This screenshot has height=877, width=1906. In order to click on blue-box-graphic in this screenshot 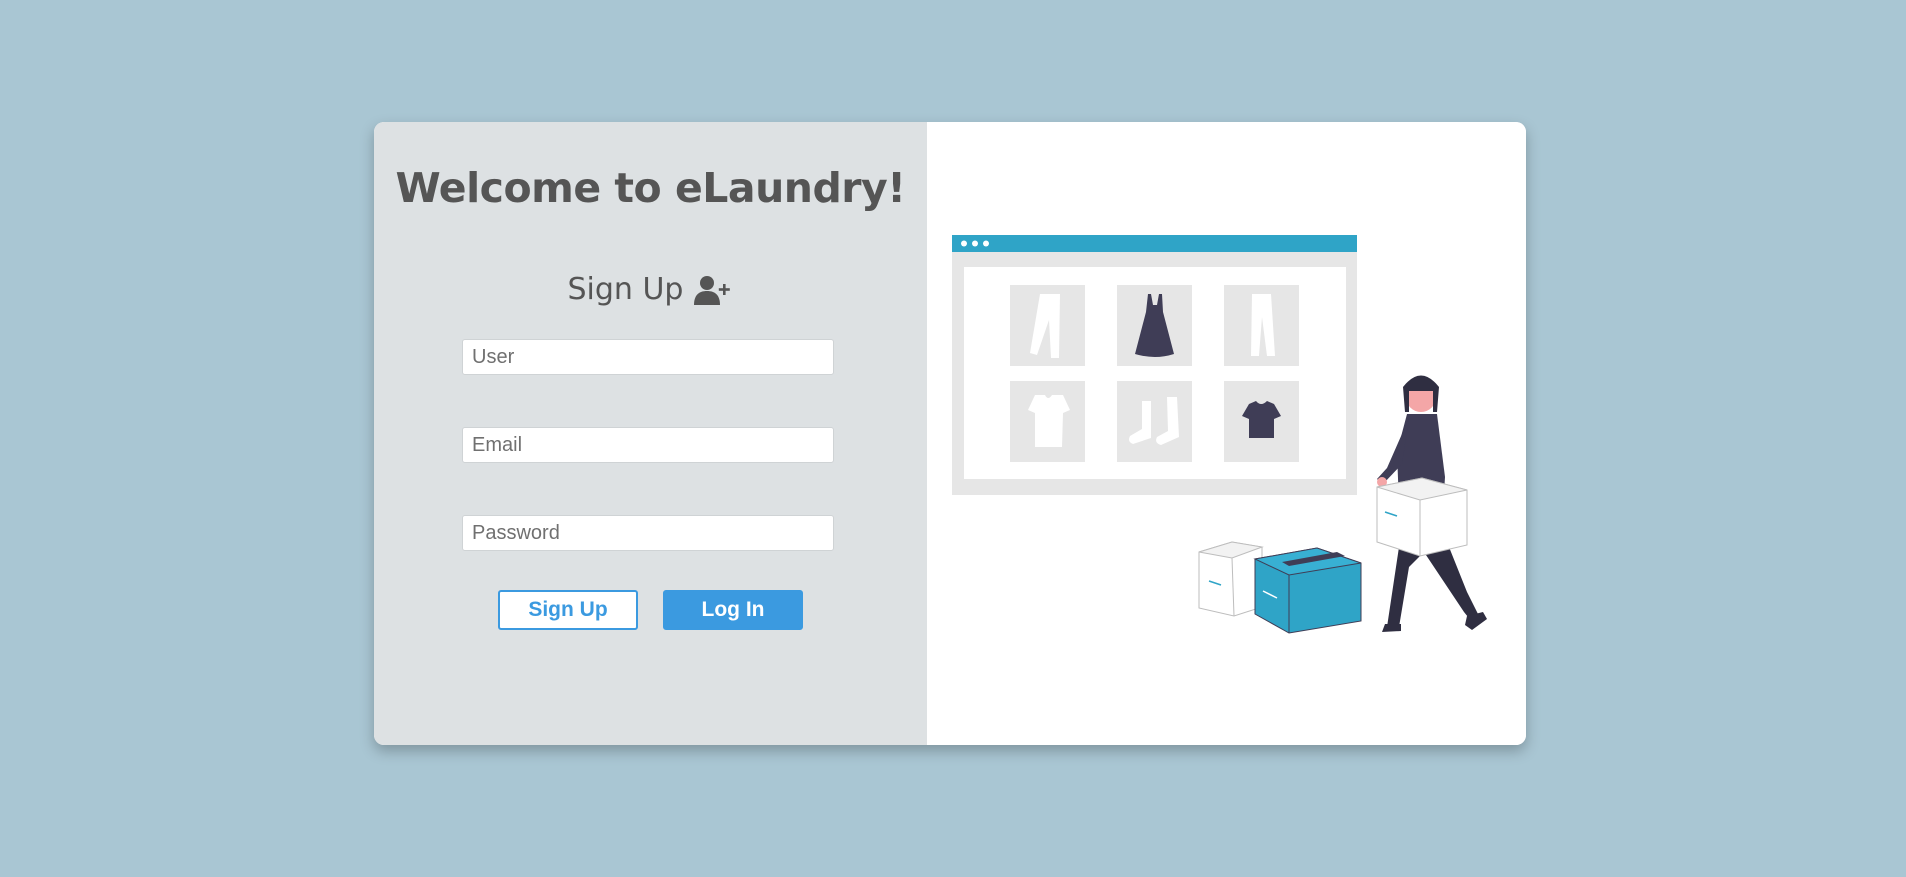, I will do `click(1307, 590)`.